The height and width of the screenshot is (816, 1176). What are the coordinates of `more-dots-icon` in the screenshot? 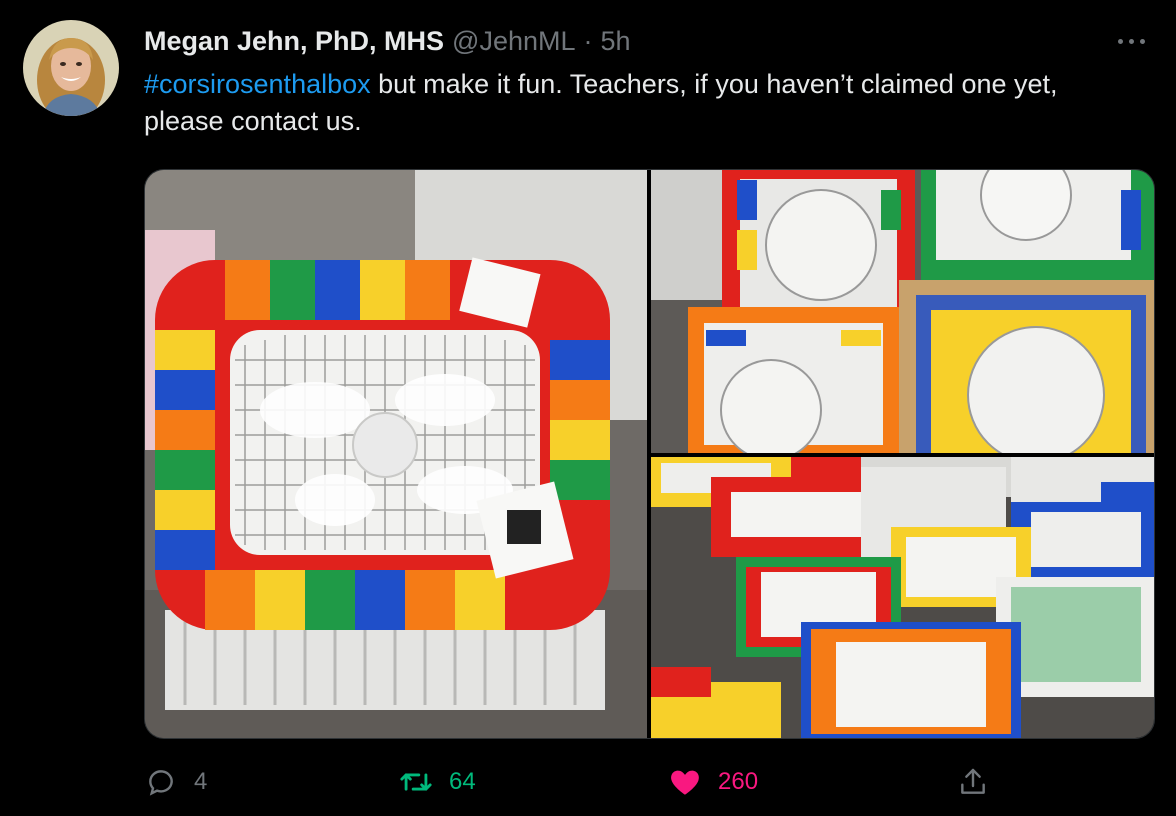 It's located at (1136, 41).